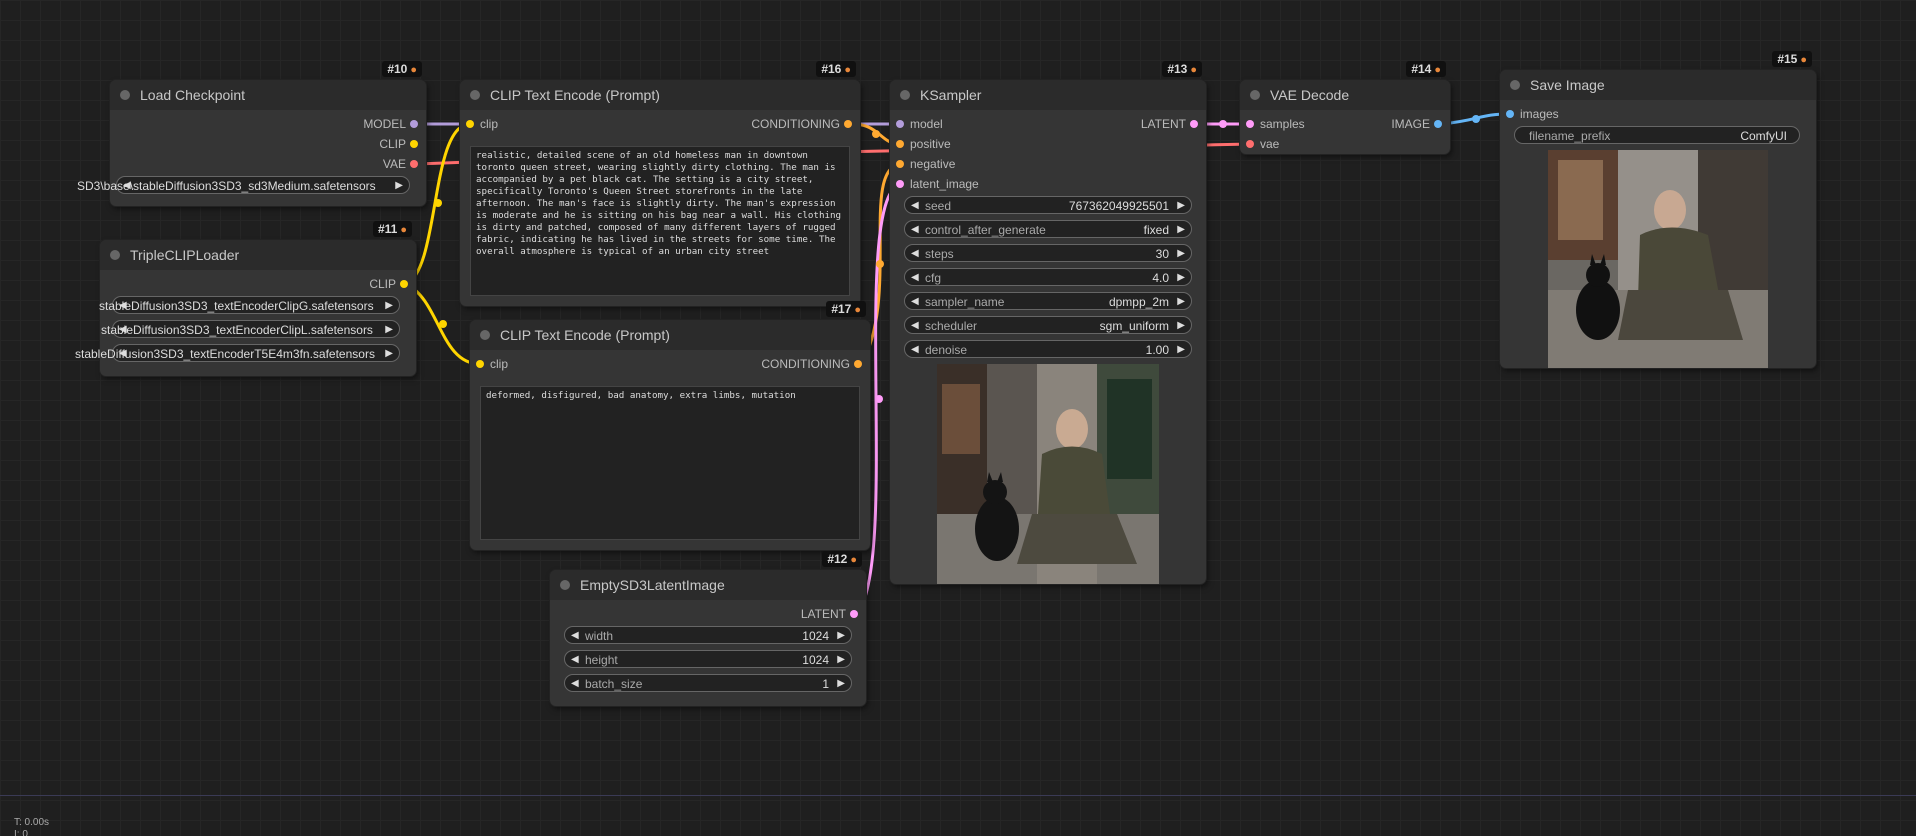 The width and height of the screenshot is (1916, 836). Describe the element at coordinates (1048, 277) in the screenshot. I see `cfg-widget: ◀ cfg 4.0 ▶` at that location.